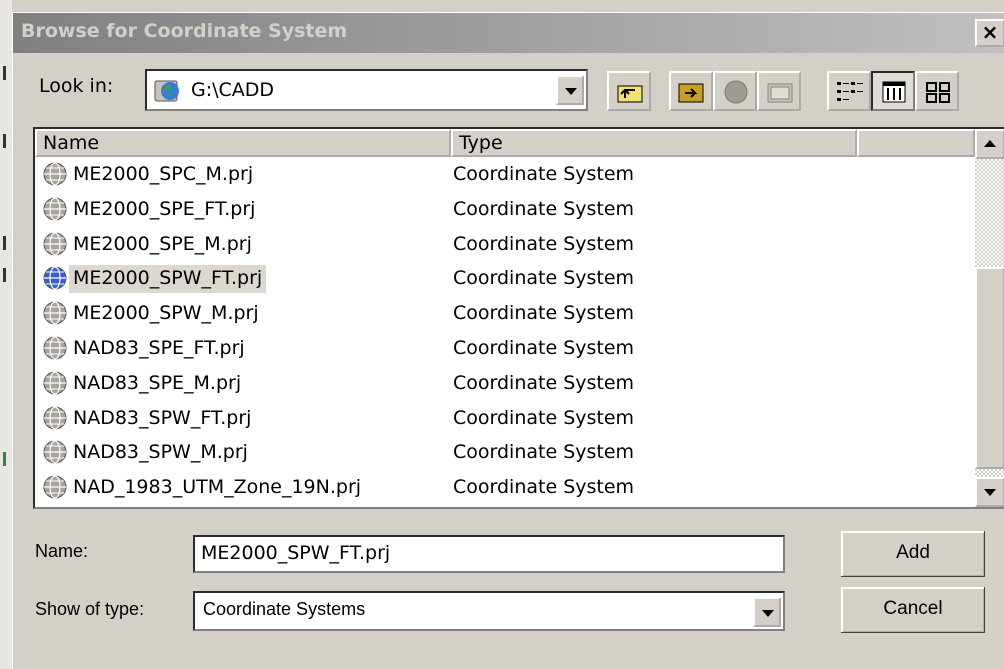  Describe the element at coordinates (160, 452) in the screenshot. I see `file-name: NAD83_SPW_M.prj` at that location.